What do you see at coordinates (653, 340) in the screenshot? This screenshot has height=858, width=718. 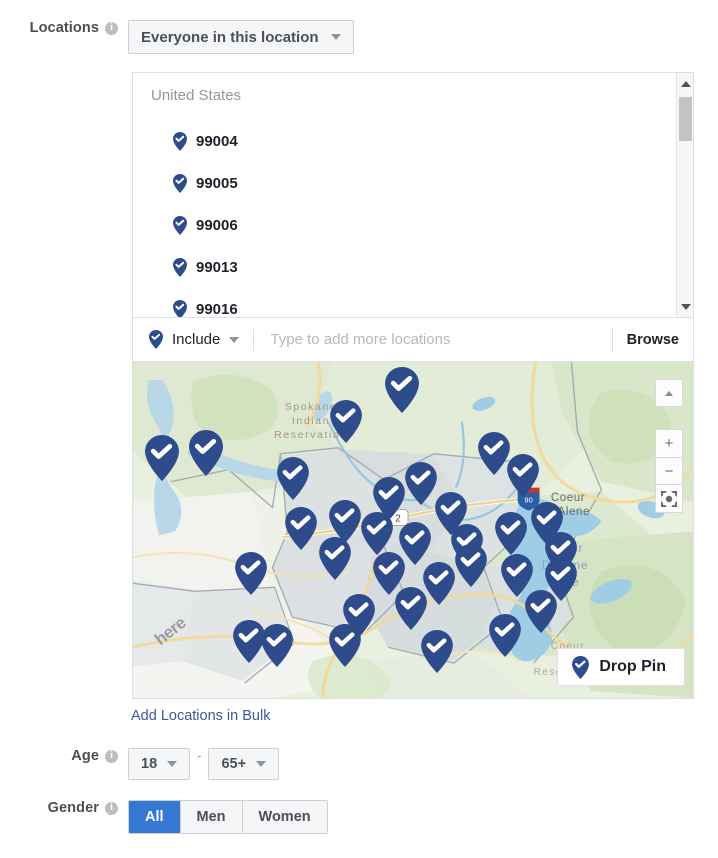 I see `browse-button: Browse` at bounding box center [653, 340].